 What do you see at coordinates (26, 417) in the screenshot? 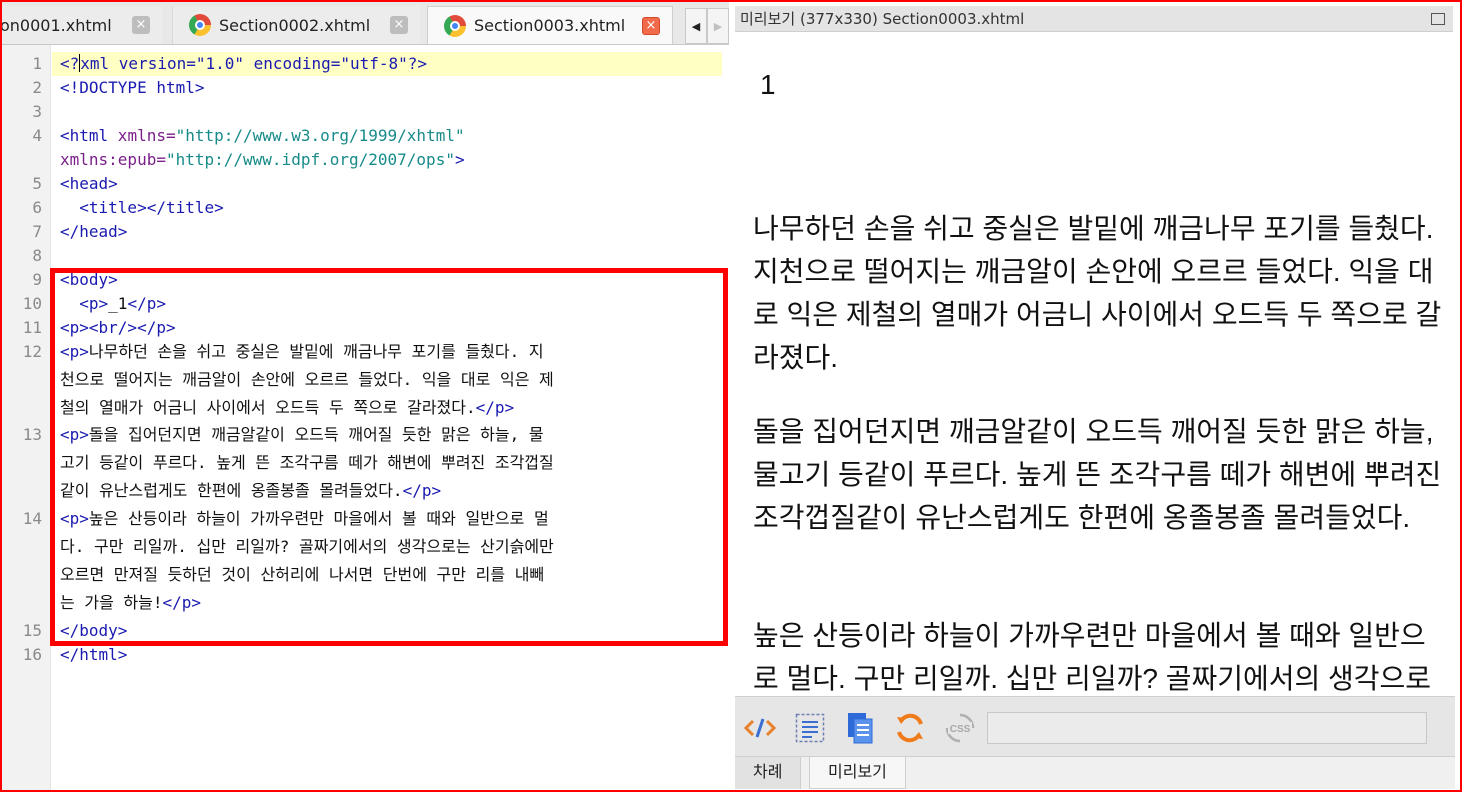
I see `line-number-gutter` at bounding box center [26, 417].